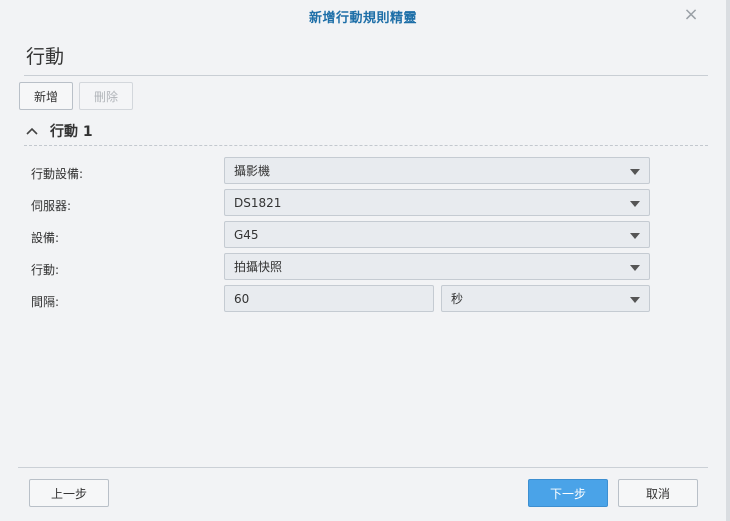 This screenshot has width=730, height=521. Describe the element at coordinates (46, 96) in the screenshot. I see `add-button: 新增` at that location.